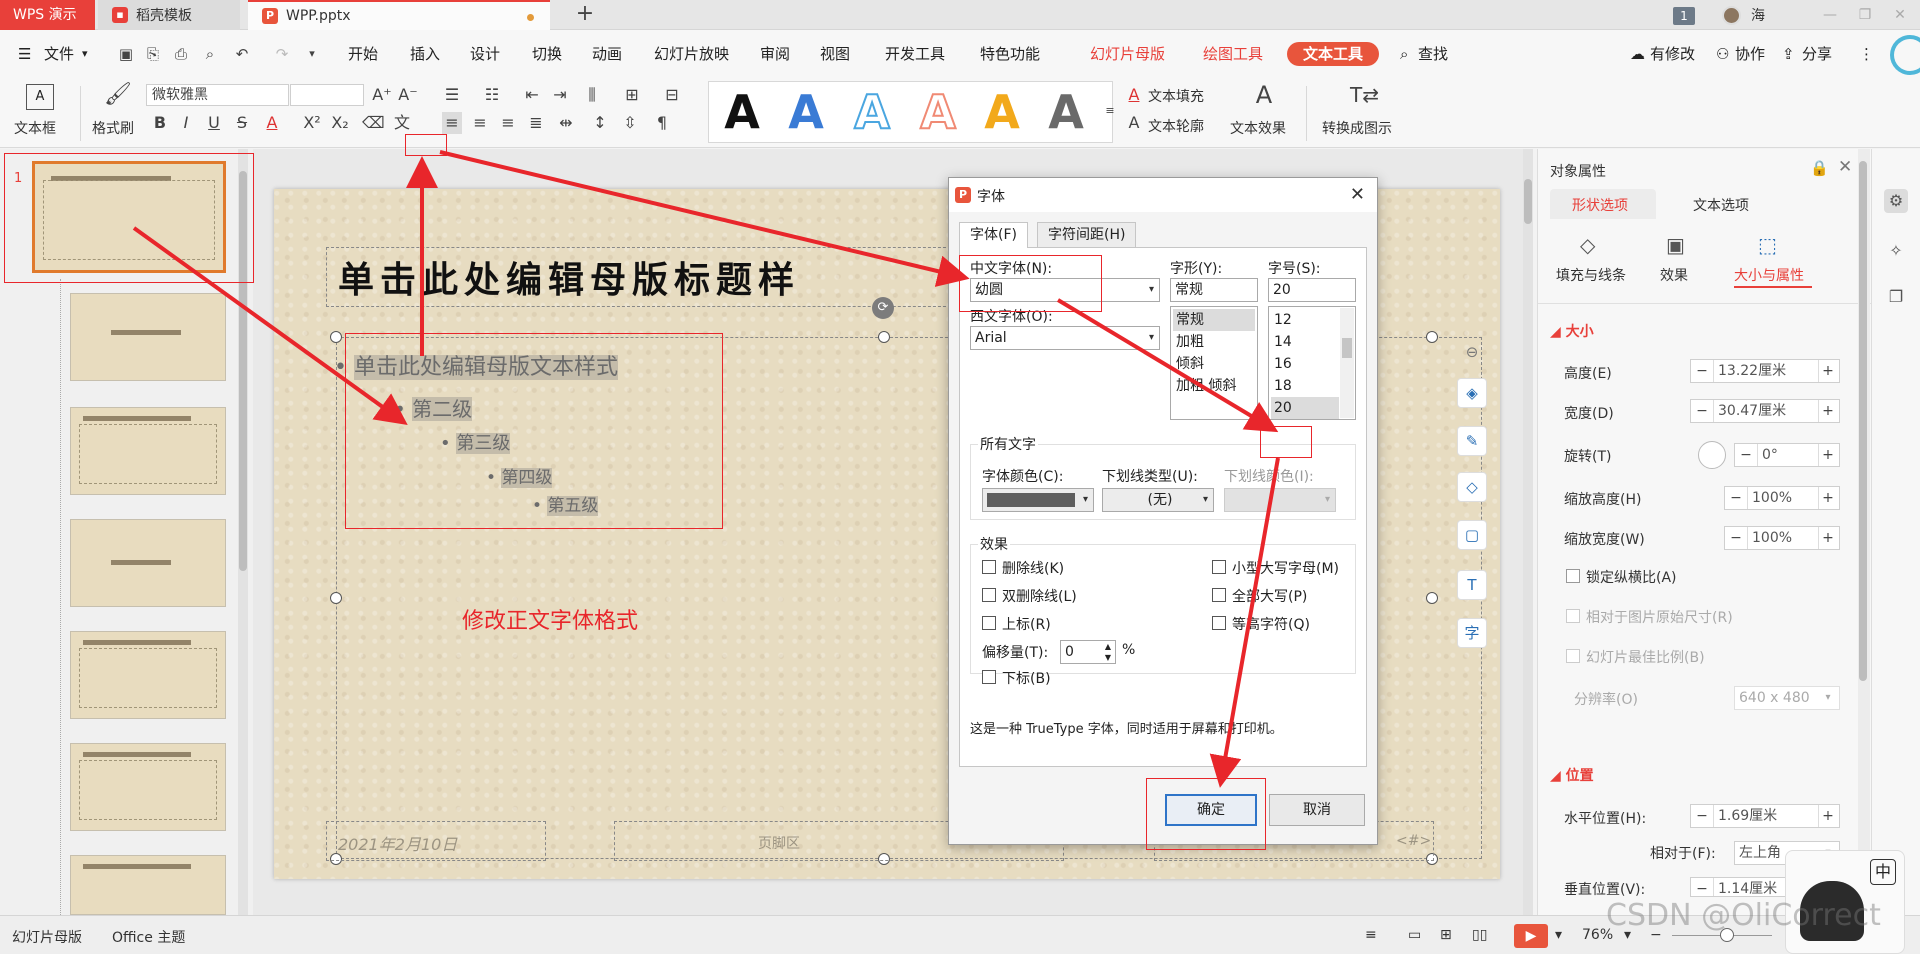 The image size is (1920, 954). What do you see at coordinates (1722, 54) in the screenshot?
I see `collab-icon: ⚇` at bounding box center [1722, 54].